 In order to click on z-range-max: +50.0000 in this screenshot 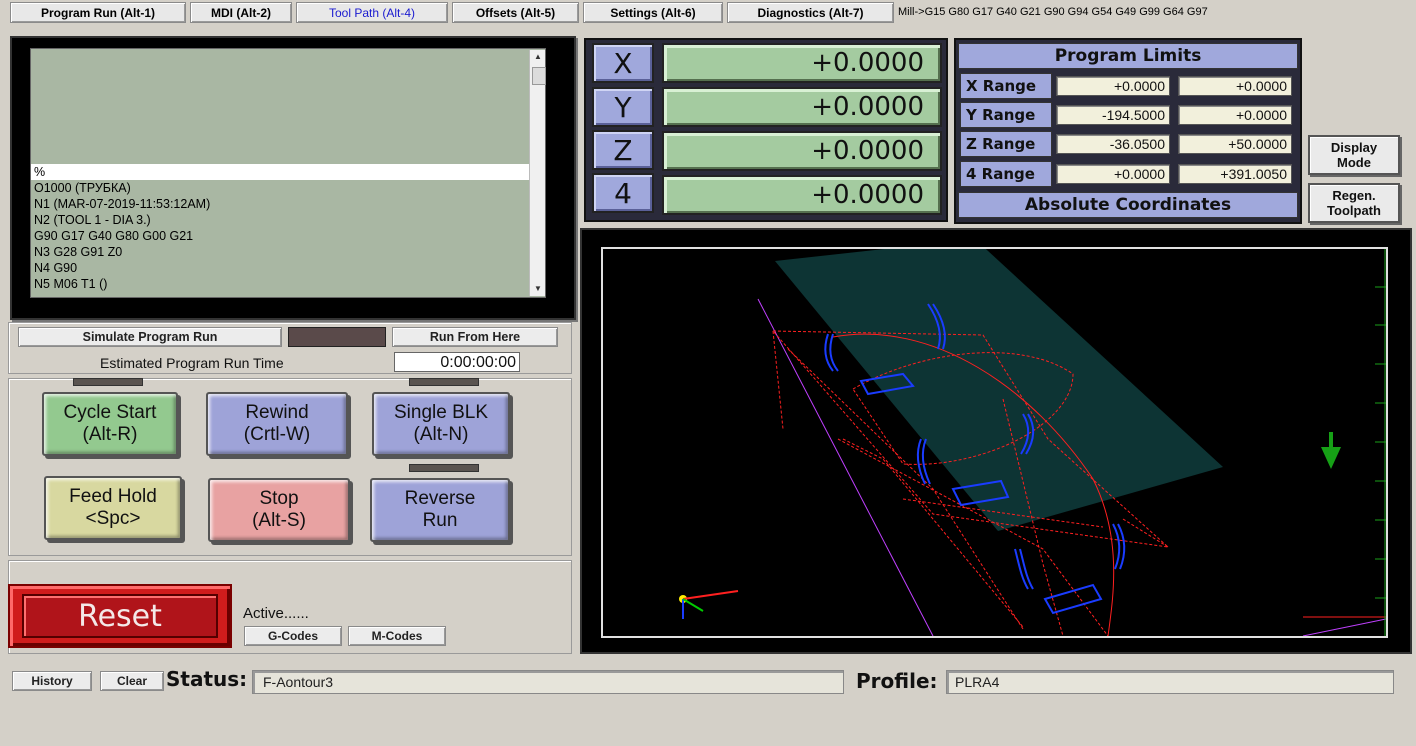, I will do `click(1235, 144)`.